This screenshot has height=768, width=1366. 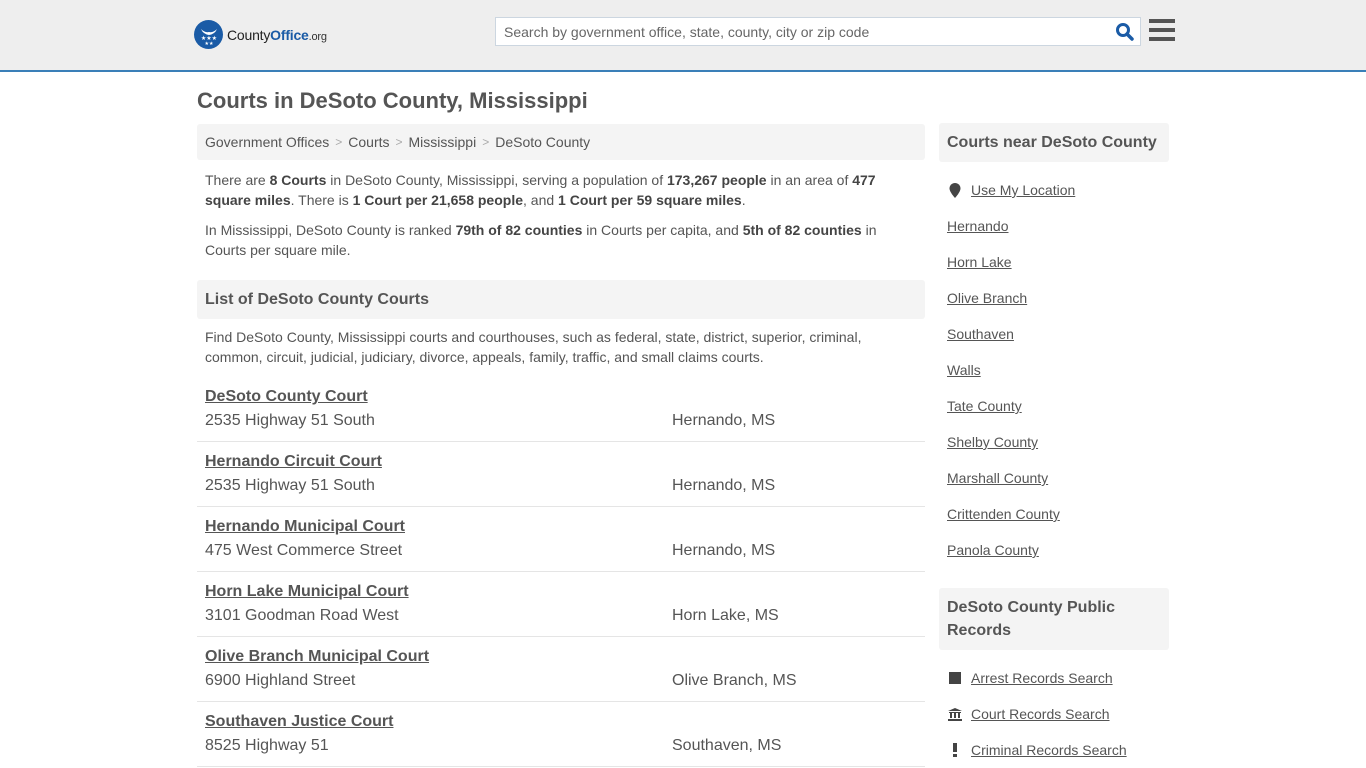 What do you see at coordinates (1054, 442) in the screenshot?
I see `nearby-item: Shelby County` at bounding box center [1054, 442].